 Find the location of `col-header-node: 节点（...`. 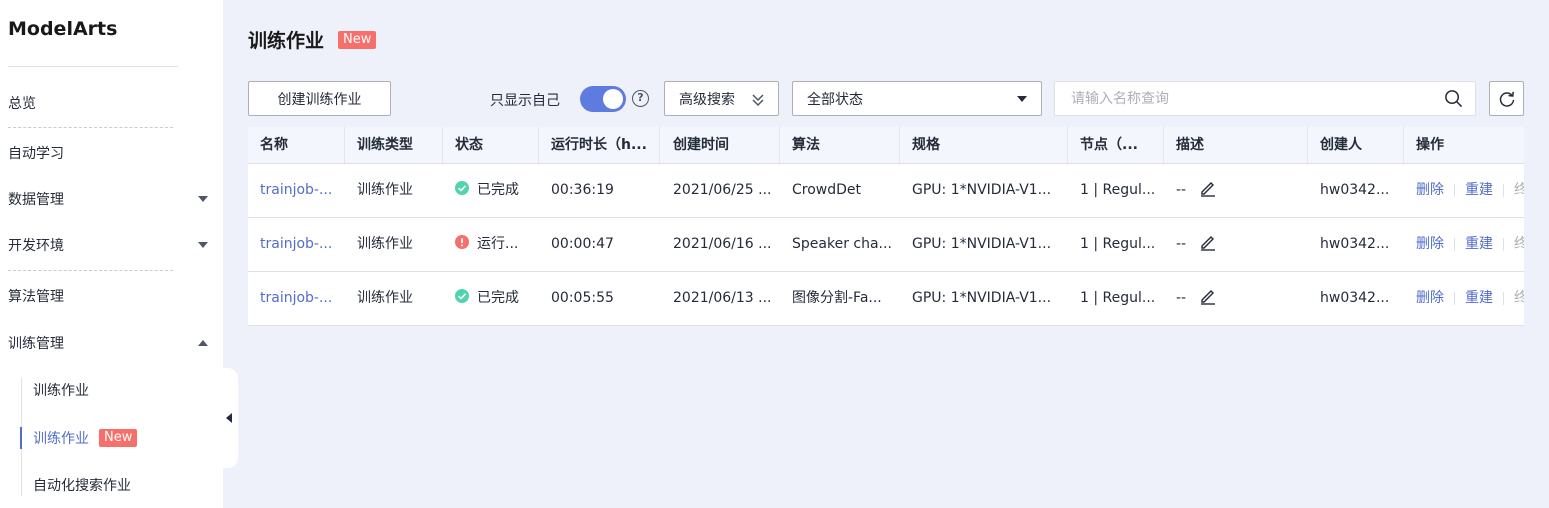

col-header-node: 节点（... is located at coordinates (1120, 145).